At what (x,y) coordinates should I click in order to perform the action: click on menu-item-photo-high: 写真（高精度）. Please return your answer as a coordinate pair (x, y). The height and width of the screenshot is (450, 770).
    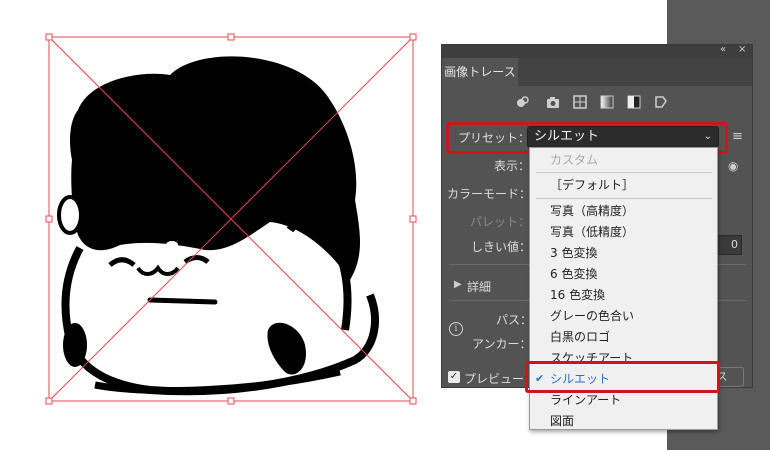
    Looking at the image, I should click on (623, 211).